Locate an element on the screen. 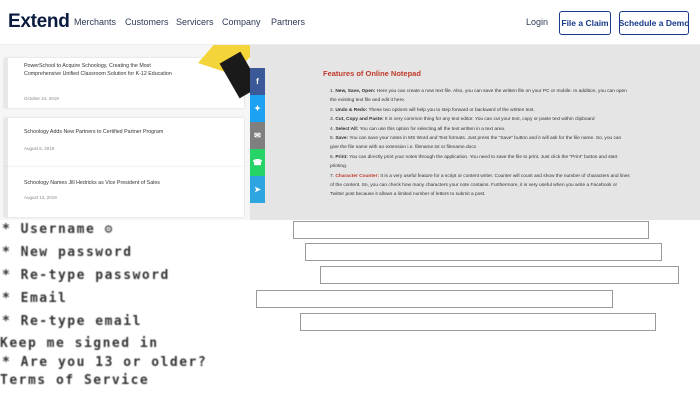 The image size is (700, 400). twitter-share-button: ✦ is located at coordinates (257, 108).